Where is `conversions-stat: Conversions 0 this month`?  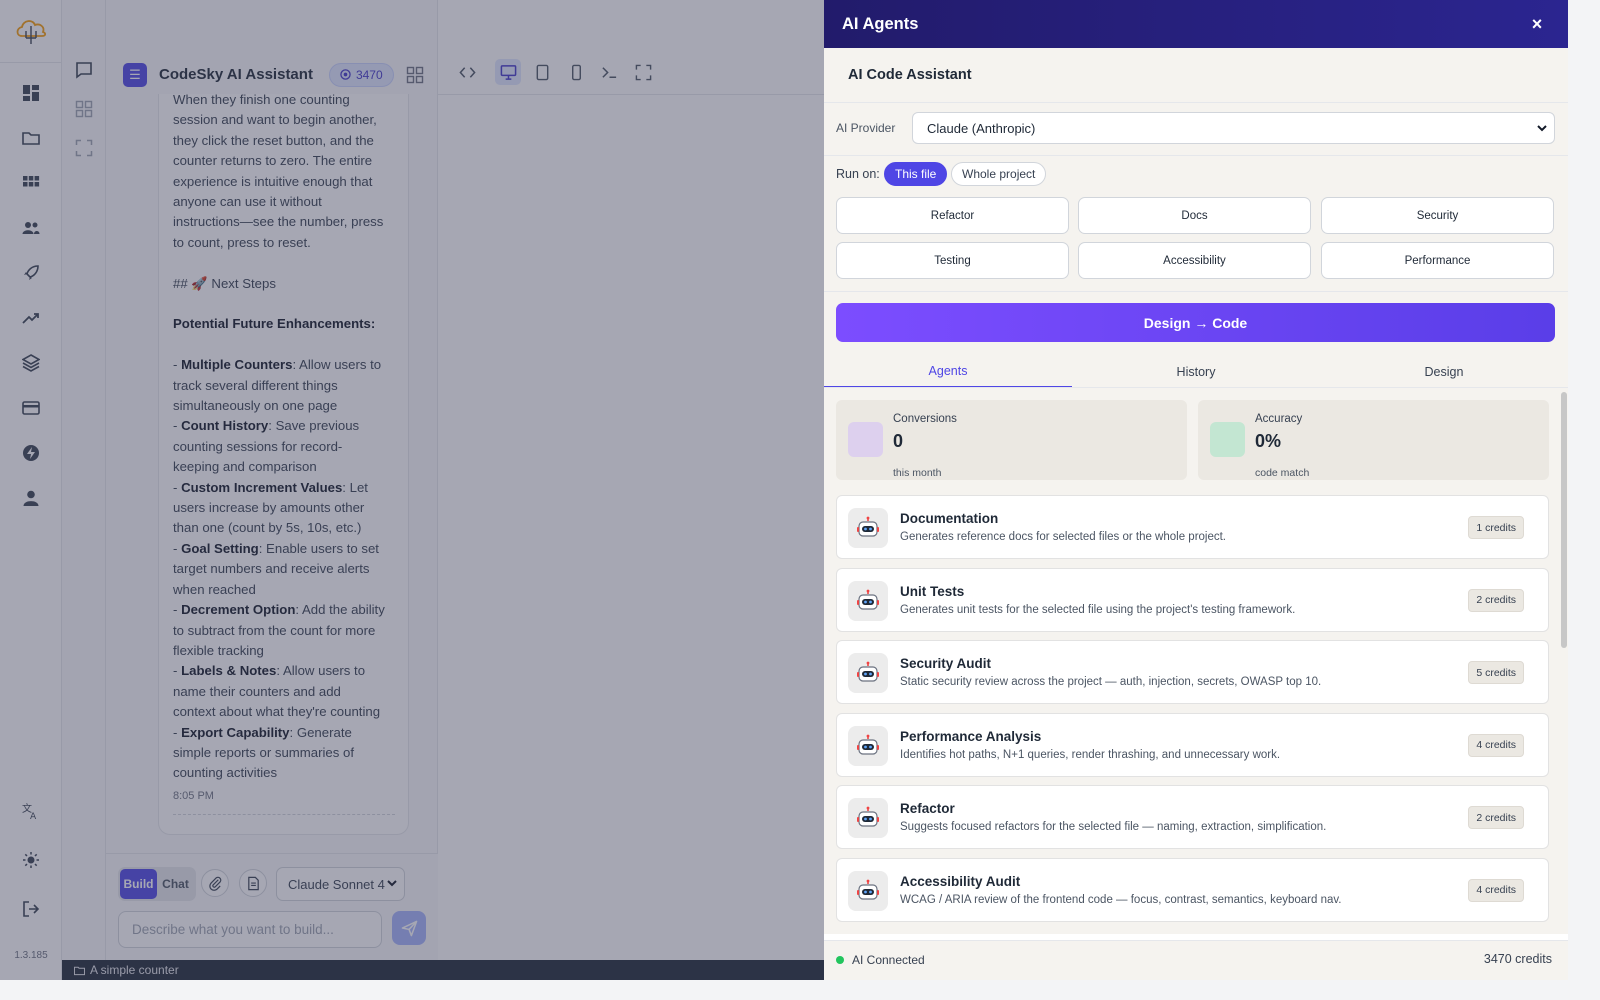
conversions-stat: Conversions 0 this month is located at coordinates (1011, 440).